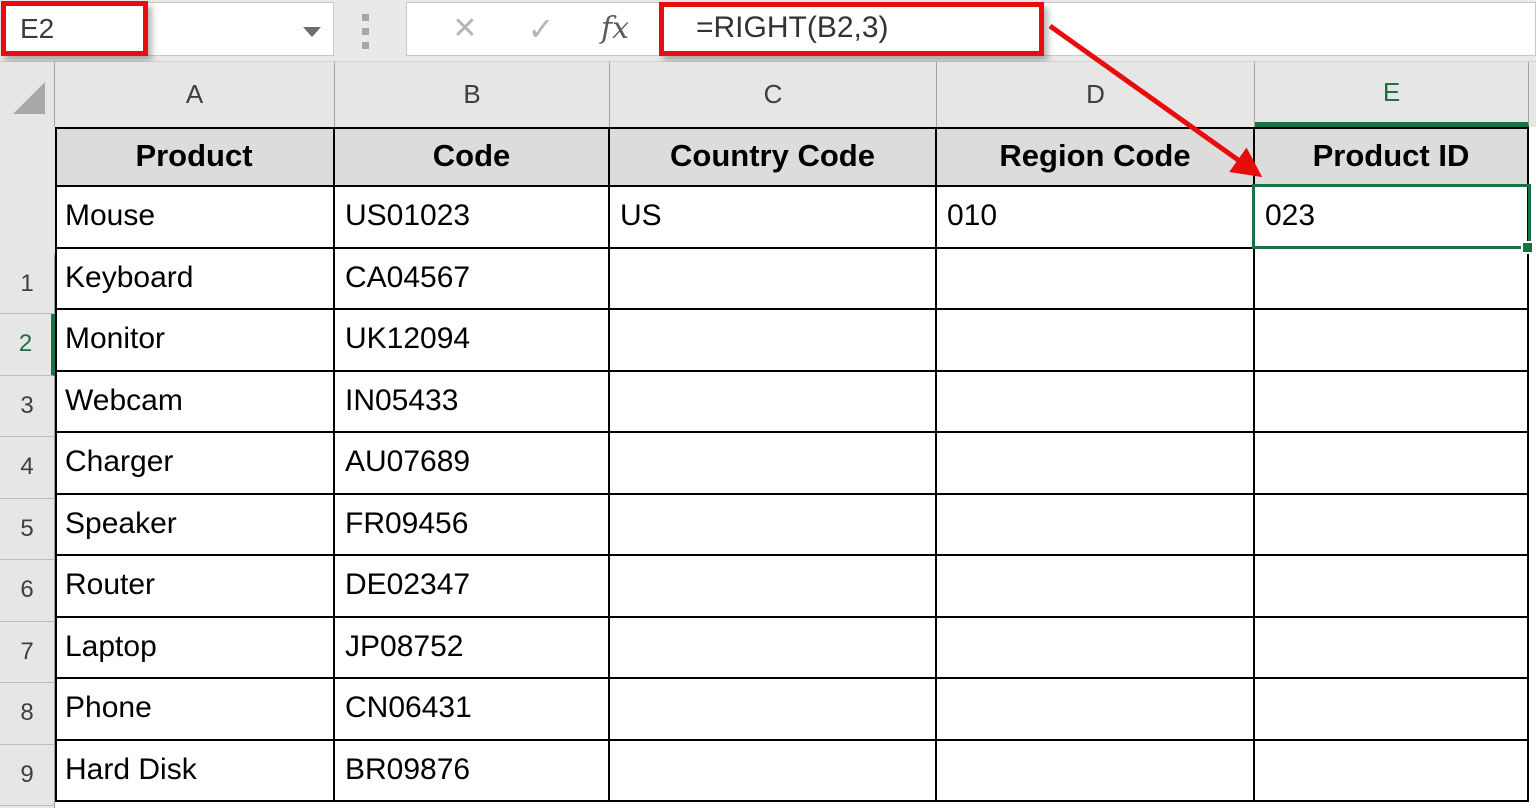 Image resolution: width=1536 pixels, height=808 pixels. I want to click on cell-B5: IN05433, so click(472, 402).